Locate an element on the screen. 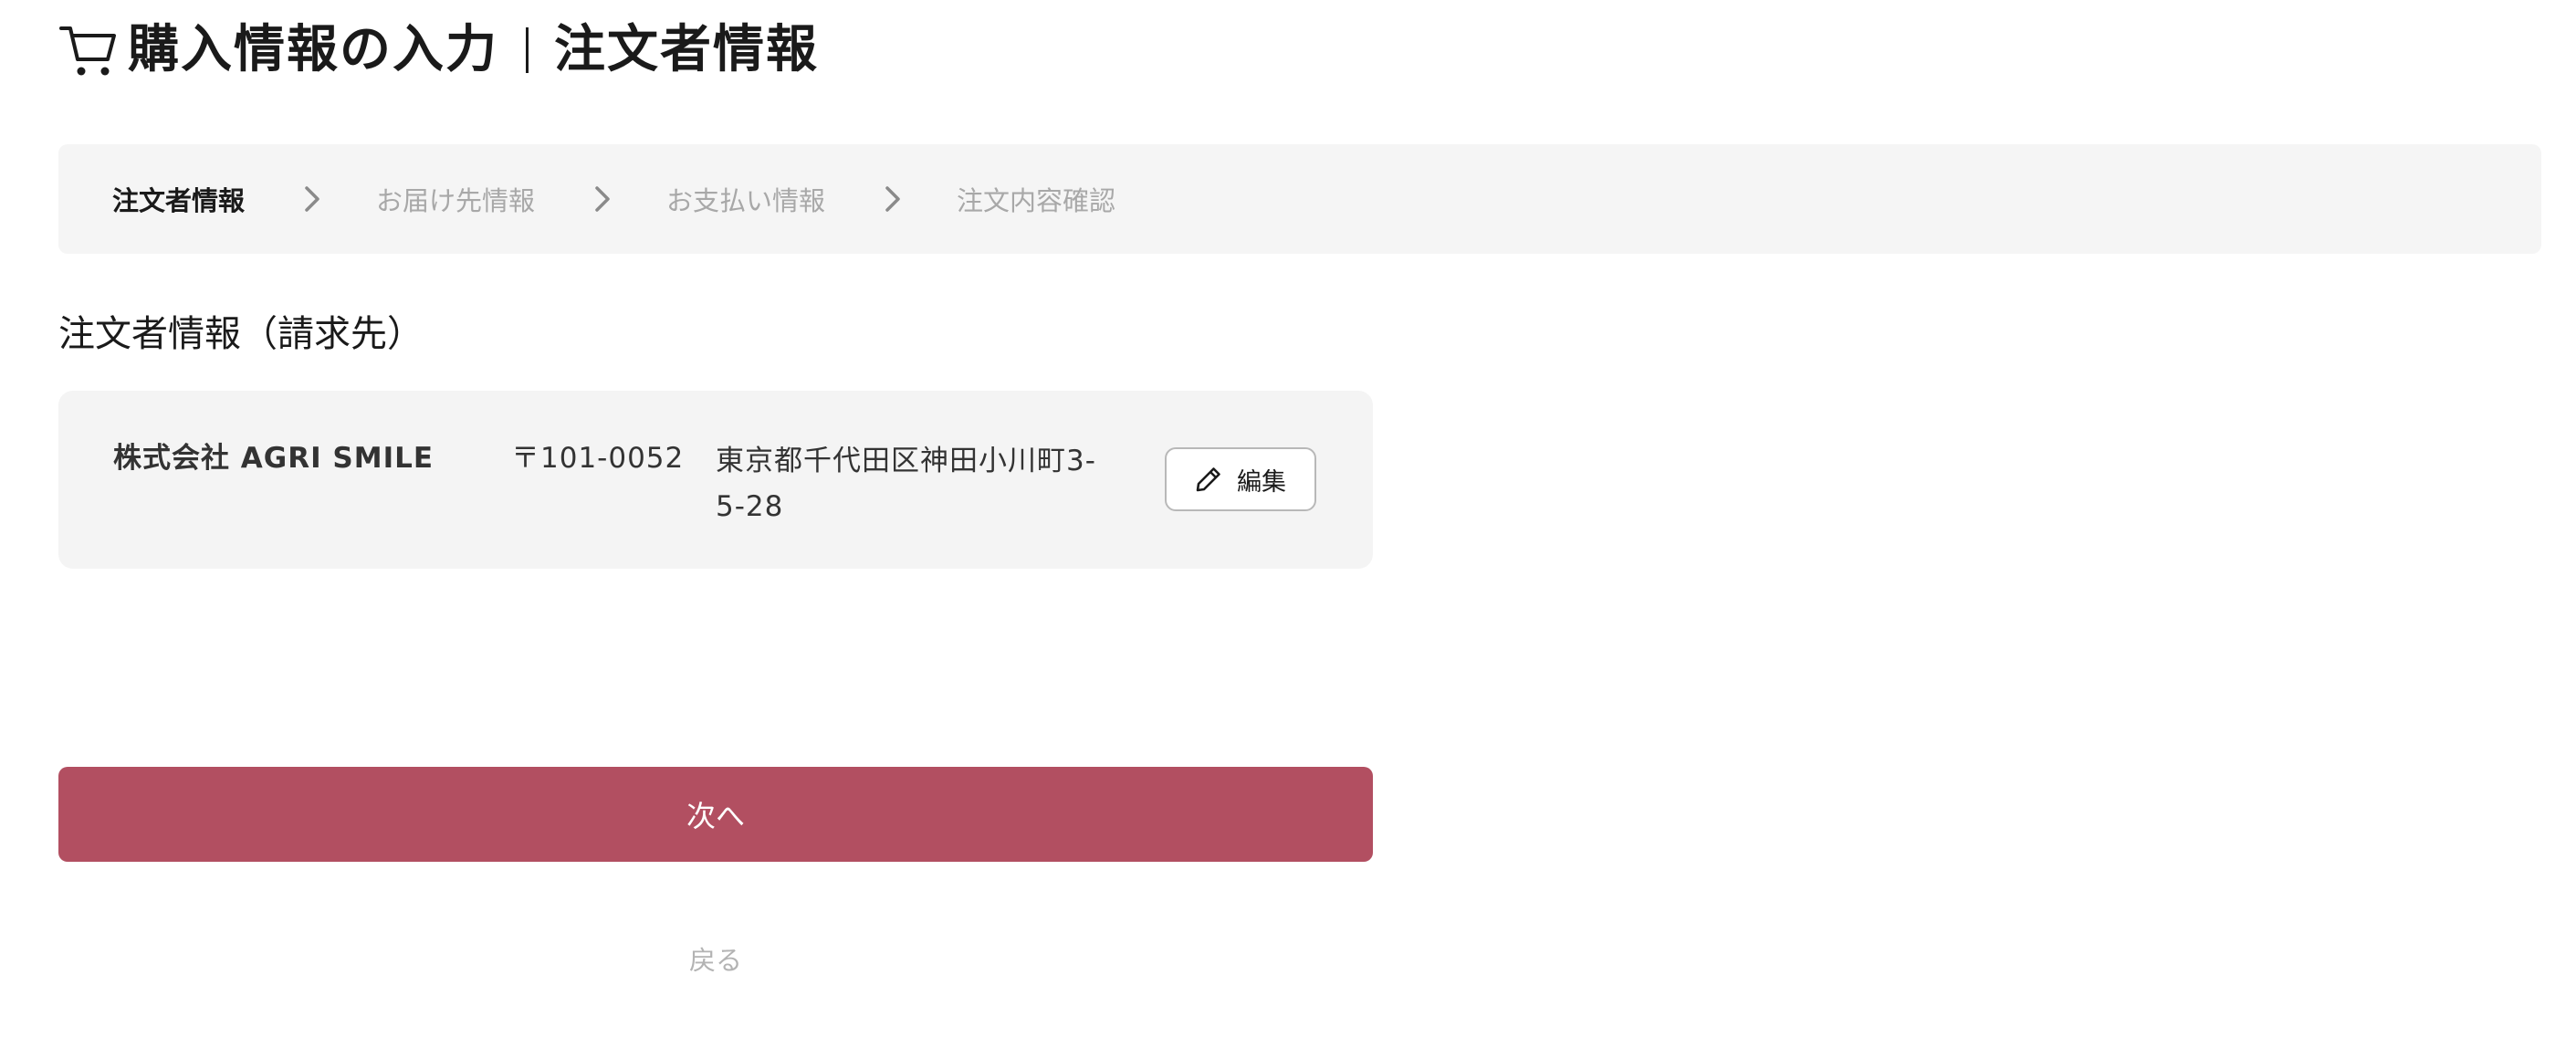 The height and width of the screenshot is (1048, 2576). page-header: 購入情報の入力 注文者情報 is located at coordinates (438, 50).